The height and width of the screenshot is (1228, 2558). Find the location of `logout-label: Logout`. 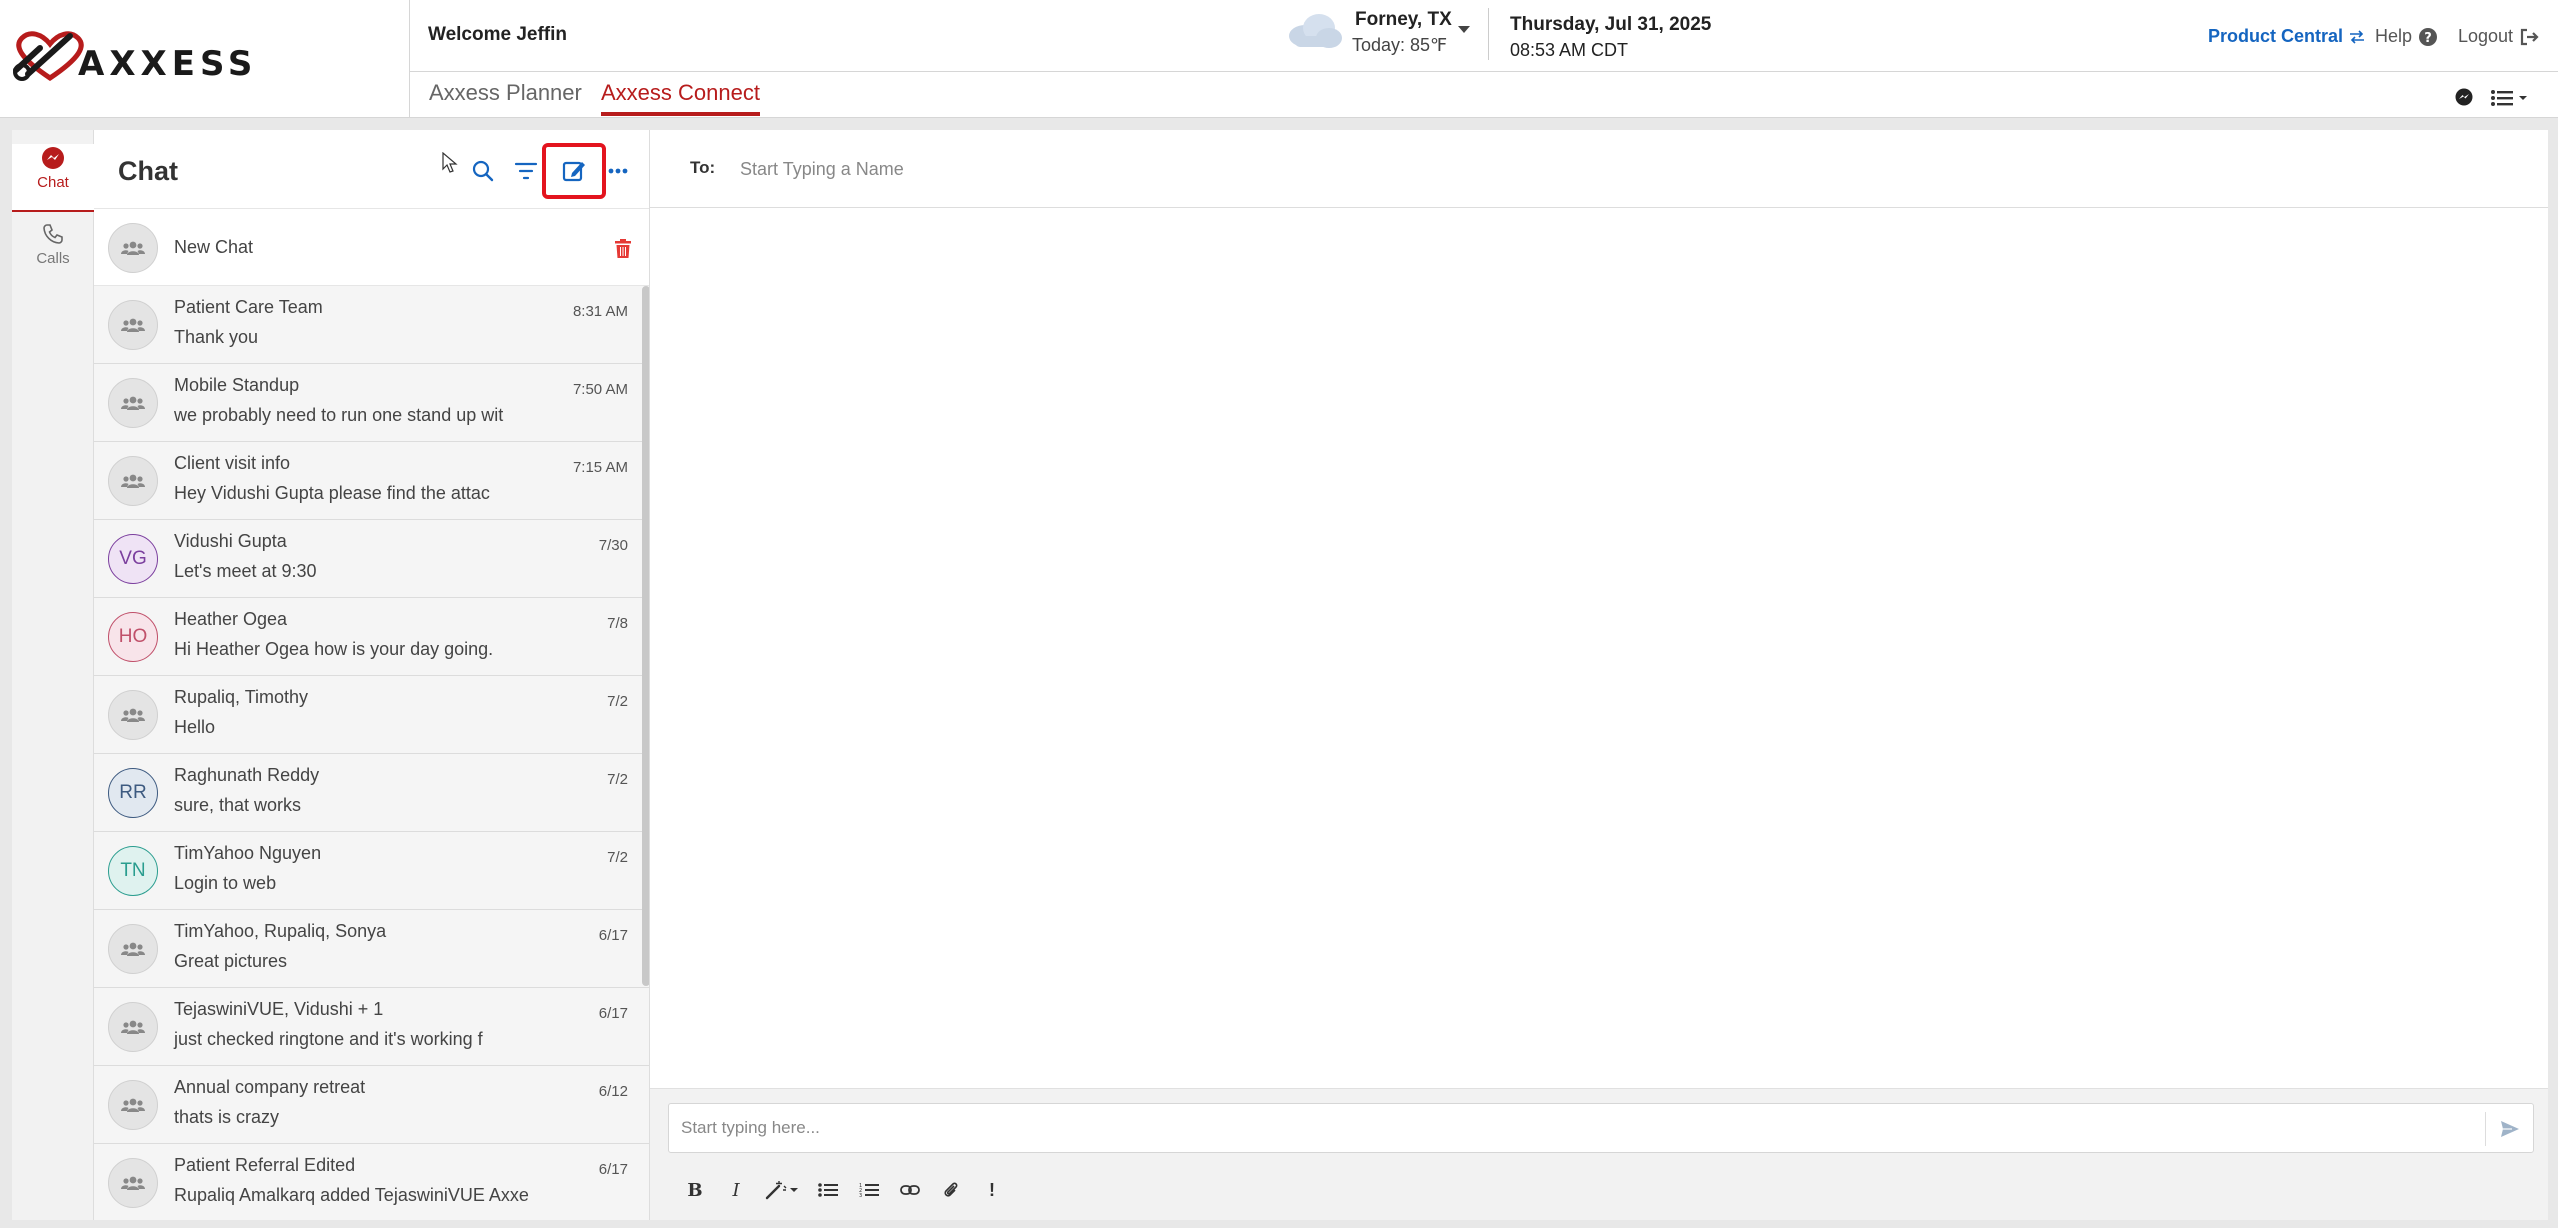

logout-label: Logout is located at coordinates (2486, 36).